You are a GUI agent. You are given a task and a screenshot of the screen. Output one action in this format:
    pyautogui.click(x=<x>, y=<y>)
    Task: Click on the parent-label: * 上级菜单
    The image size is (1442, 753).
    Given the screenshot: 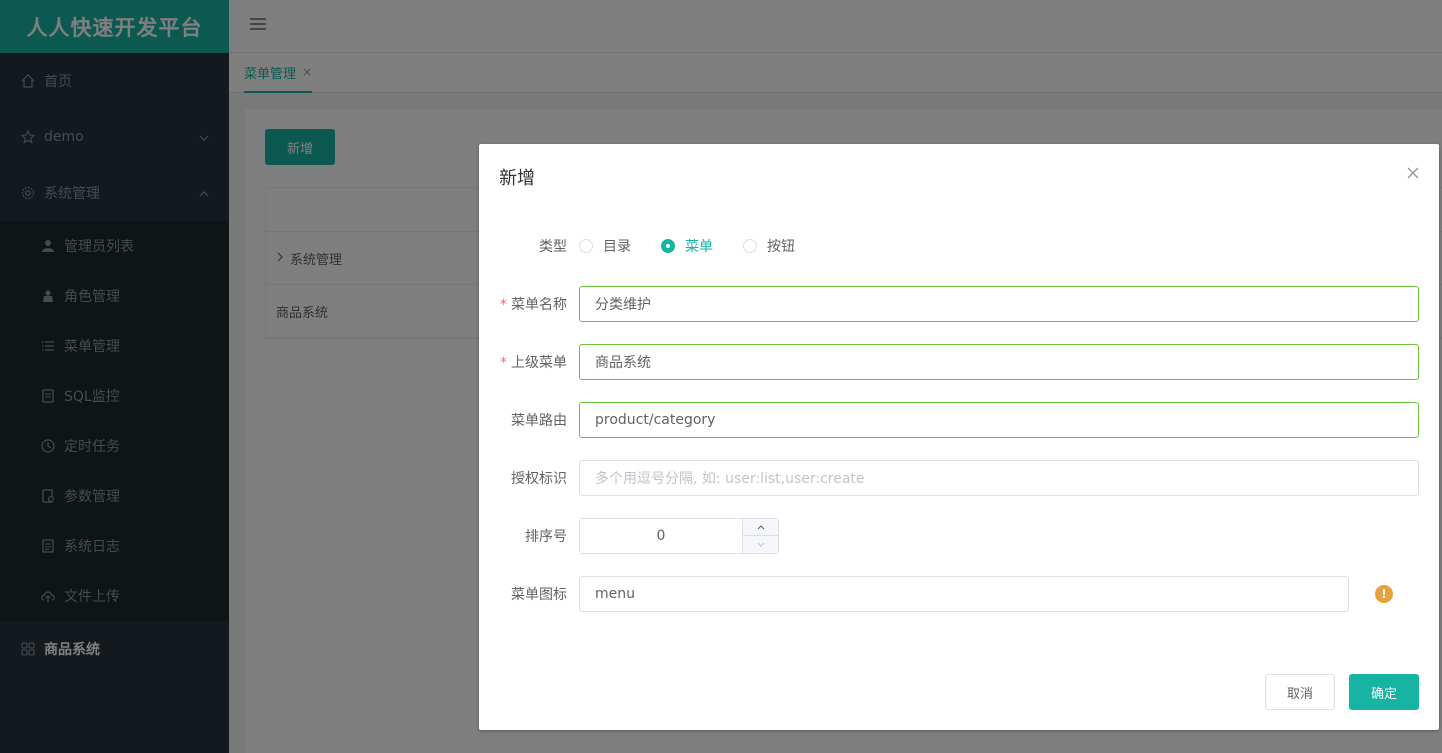 What is the action you would take?
    pyautogui.click(x=533, y=363)
    